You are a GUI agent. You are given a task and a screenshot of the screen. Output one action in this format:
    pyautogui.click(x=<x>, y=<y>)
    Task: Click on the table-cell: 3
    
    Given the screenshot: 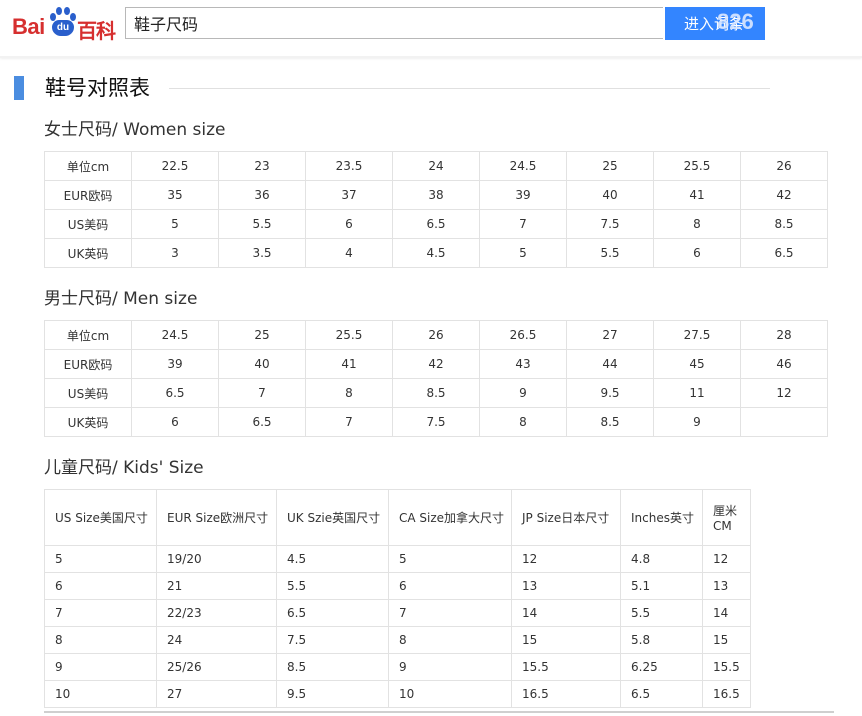 What is the action you would take?
    pyautogui.click(x=175, y=253)
    